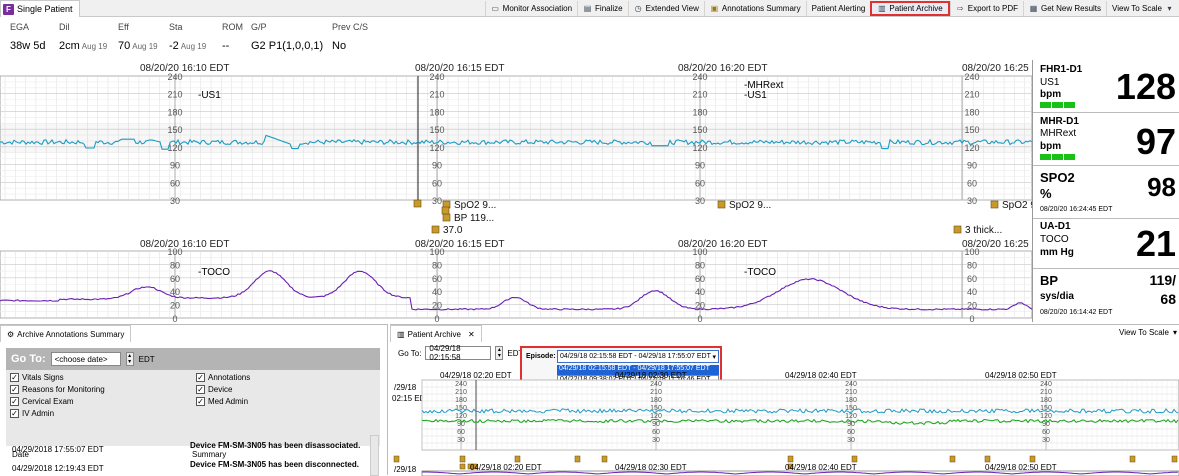  Describe the element at coordinates (471, 334) in the screenshot. I see `close-icon: ✕` at that location.